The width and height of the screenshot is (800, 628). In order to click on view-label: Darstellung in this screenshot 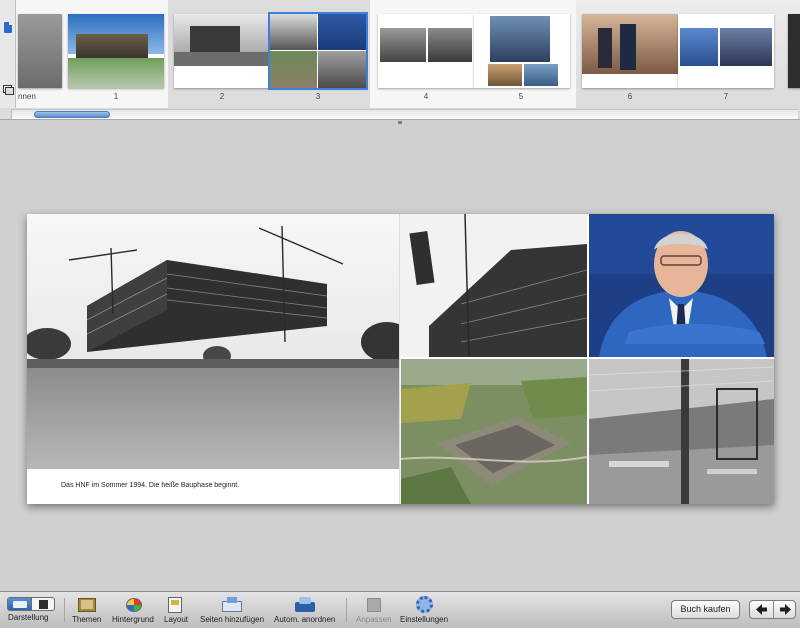, I will do `click(28, 617)`.